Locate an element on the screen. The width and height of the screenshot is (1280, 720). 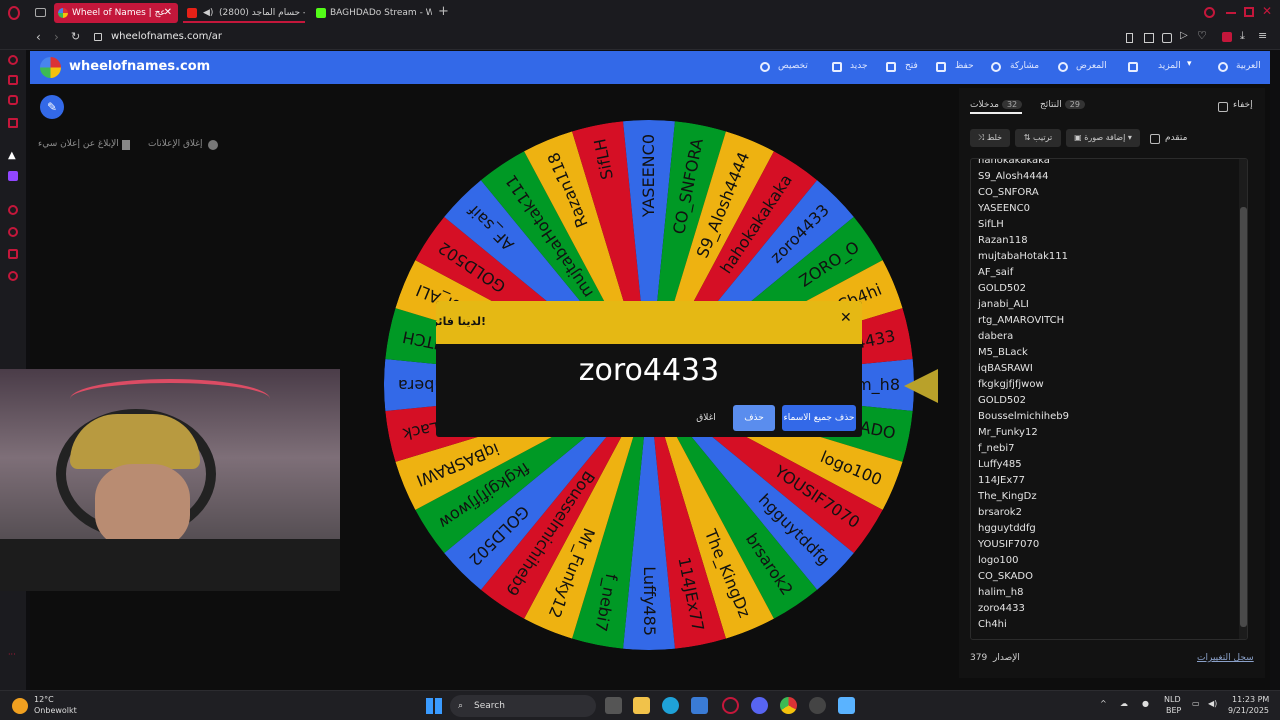
remove-all-button: حذف جميع الاسماء is located at coordinates (819, 418).